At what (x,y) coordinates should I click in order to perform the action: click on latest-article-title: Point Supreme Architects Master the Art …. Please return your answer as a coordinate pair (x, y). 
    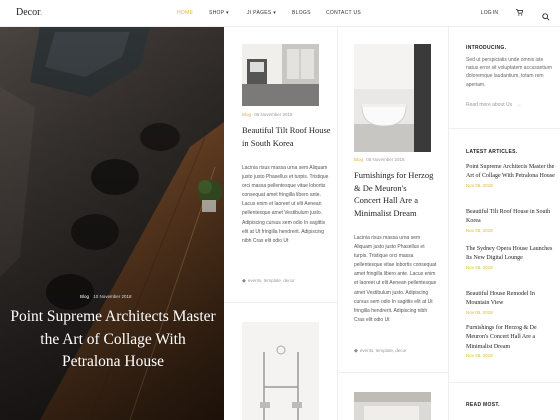
    Looking at the image, I should click on (511, 172).